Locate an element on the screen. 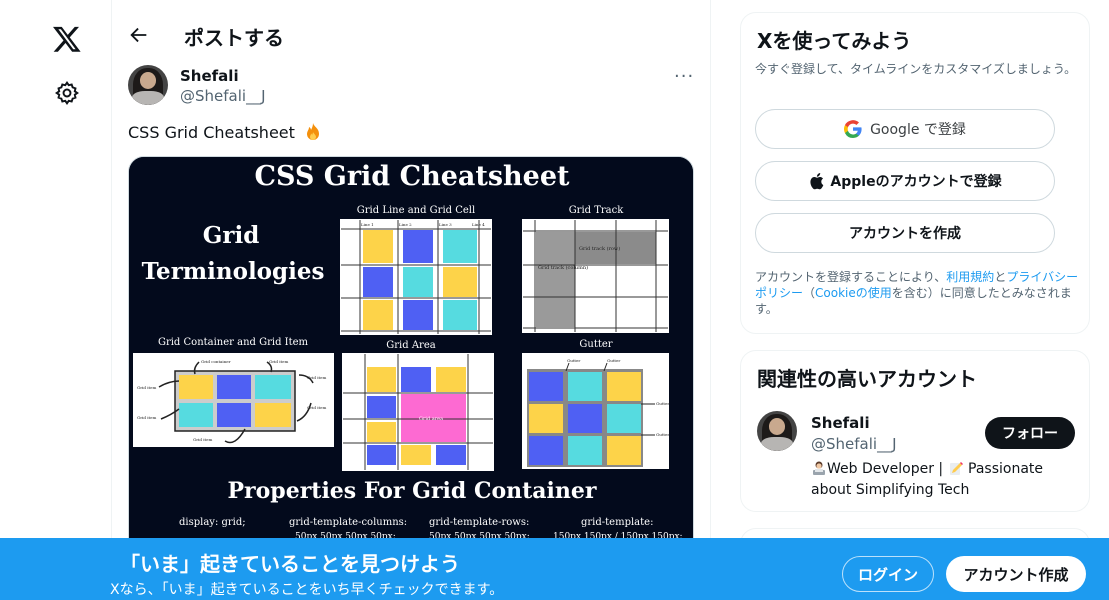 Image resolution: width=1109 pixels, height=600 pixels. tweet-text-content: CSS Grid Cheatsheet is located at coordinates (211, 132).